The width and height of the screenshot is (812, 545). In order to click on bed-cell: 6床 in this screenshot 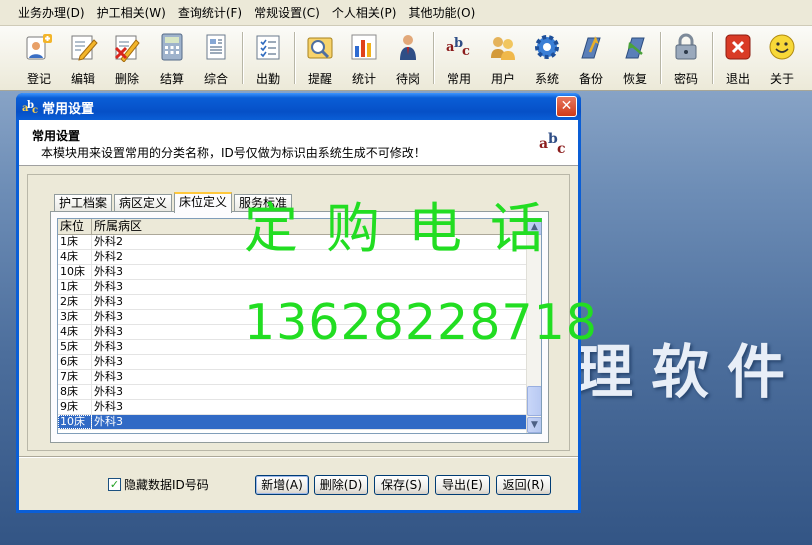, I will do `click(75, 362)`.